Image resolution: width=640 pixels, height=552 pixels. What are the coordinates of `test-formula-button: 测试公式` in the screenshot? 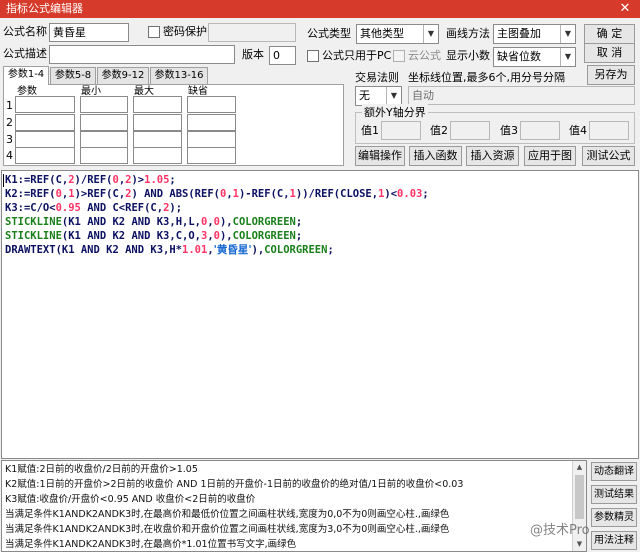 It's located at (608, 156).